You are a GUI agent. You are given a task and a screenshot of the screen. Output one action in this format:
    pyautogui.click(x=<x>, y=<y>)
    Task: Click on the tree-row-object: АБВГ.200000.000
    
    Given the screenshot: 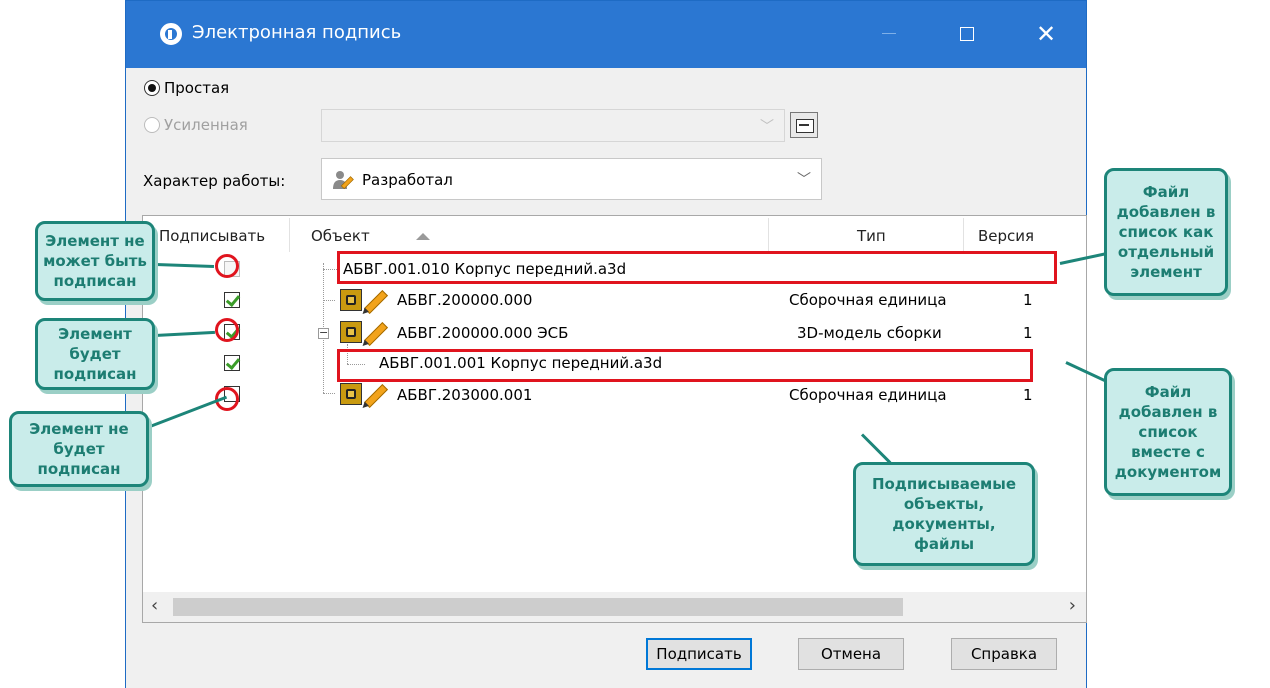 What is the action you would take?
    pyautogui.click(x=464, y=300)
    